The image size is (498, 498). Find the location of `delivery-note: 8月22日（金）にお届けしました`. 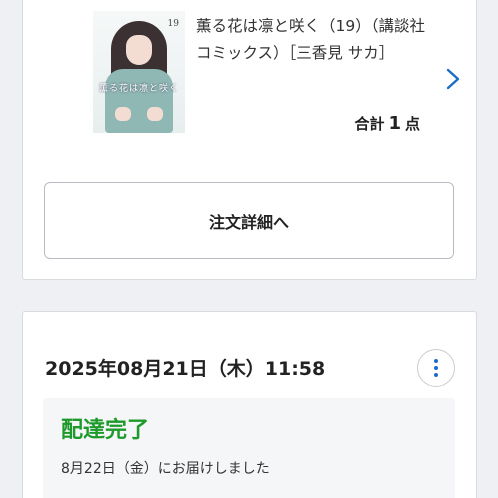

delivery-note: 8月22日（金）にお届けしました is located at coordinates (165, 469).